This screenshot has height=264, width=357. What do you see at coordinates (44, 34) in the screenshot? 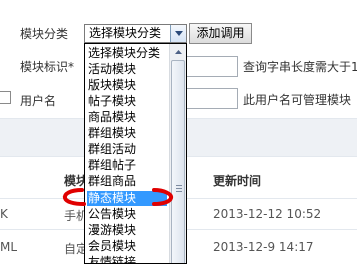
I see `block-category-label: 模块分类` at bounding box center [44, 34].